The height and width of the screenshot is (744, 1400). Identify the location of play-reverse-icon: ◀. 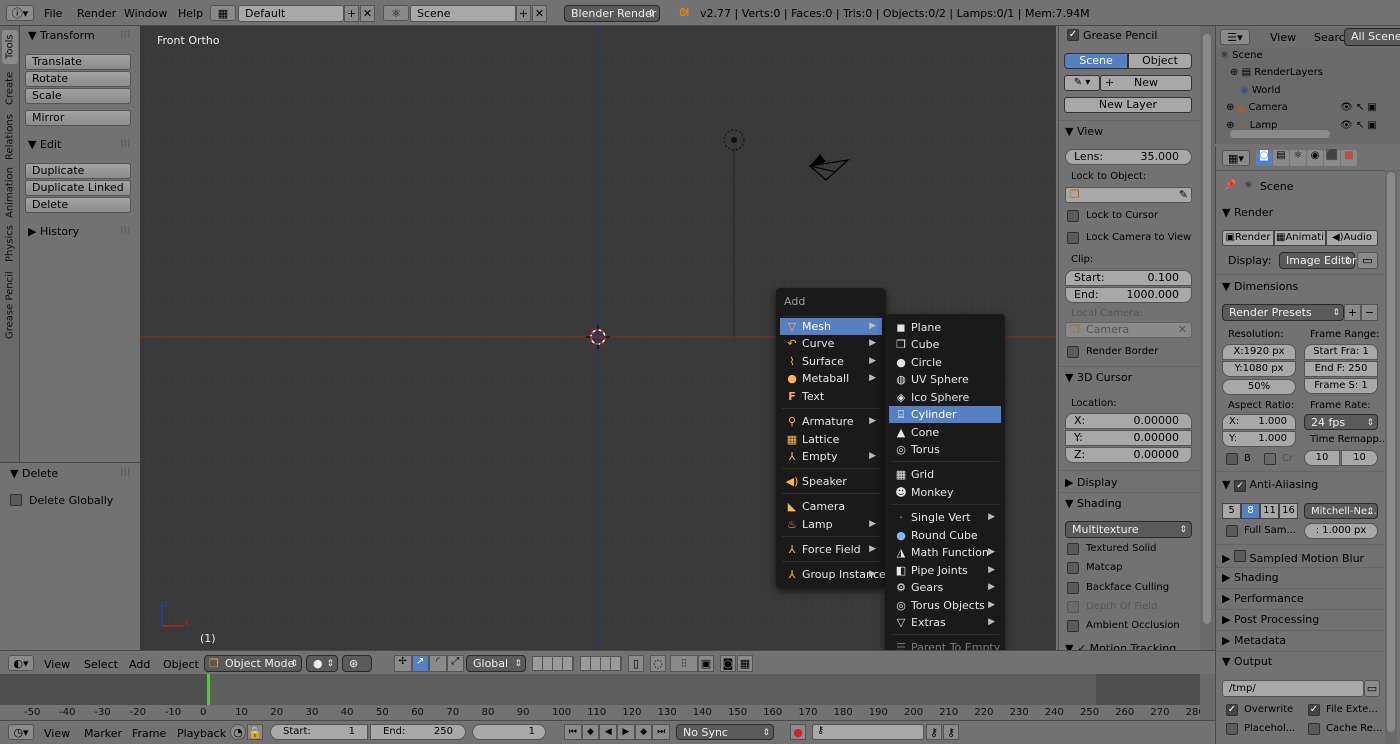
(608, 732).